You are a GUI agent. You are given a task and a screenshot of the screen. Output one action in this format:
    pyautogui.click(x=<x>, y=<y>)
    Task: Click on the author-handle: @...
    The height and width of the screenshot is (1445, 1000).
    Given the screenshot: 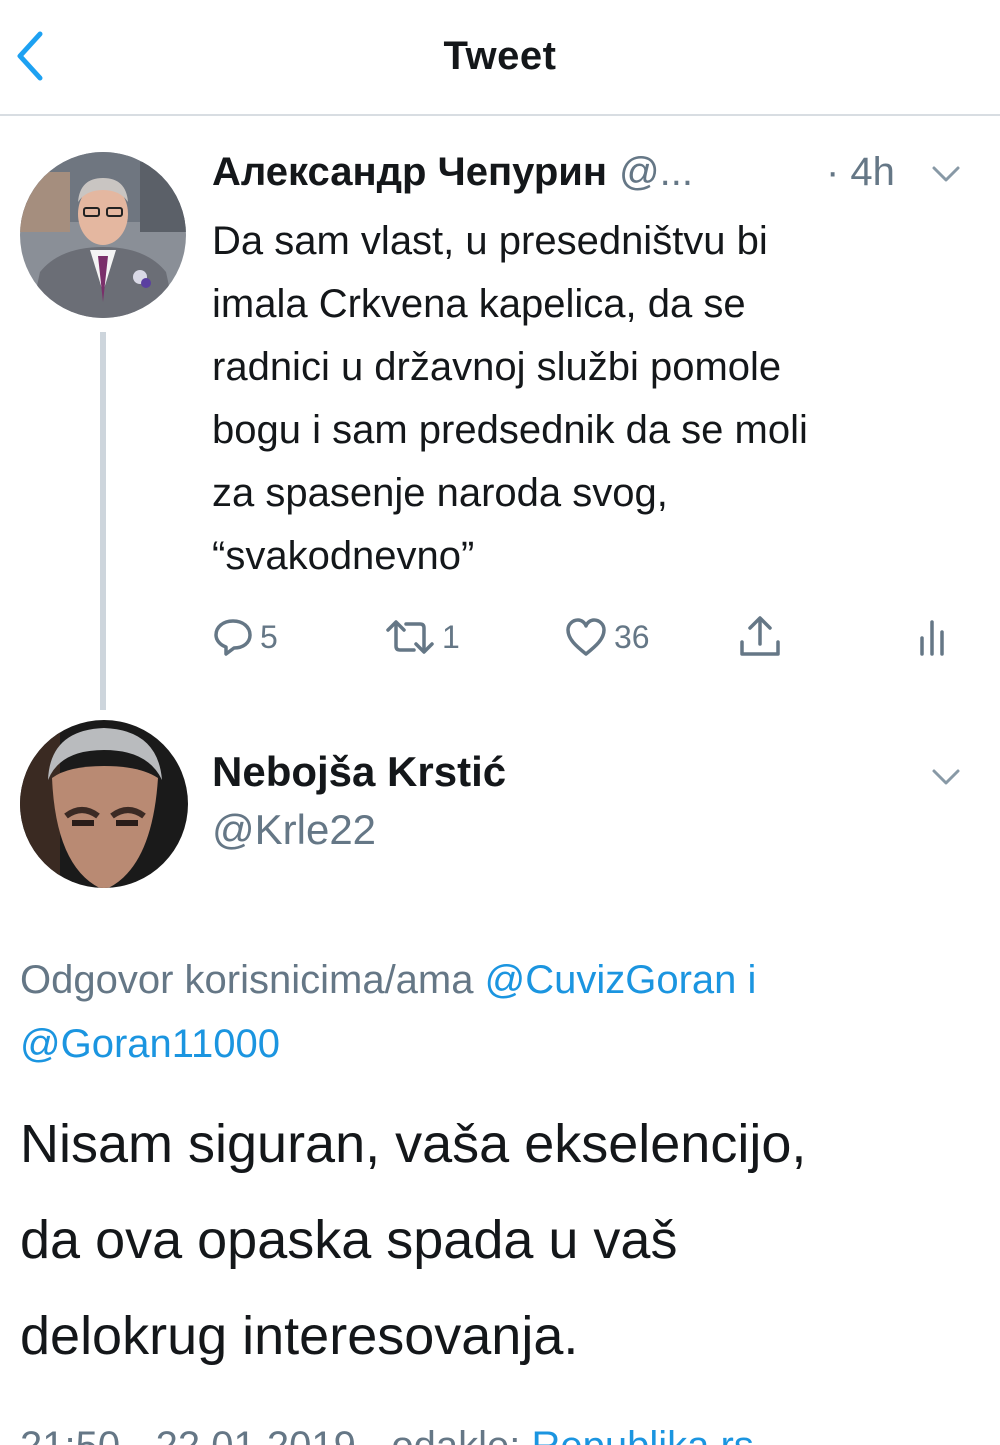 What is the action you would take?
    pyautogui.click(x=656, y=172)
    